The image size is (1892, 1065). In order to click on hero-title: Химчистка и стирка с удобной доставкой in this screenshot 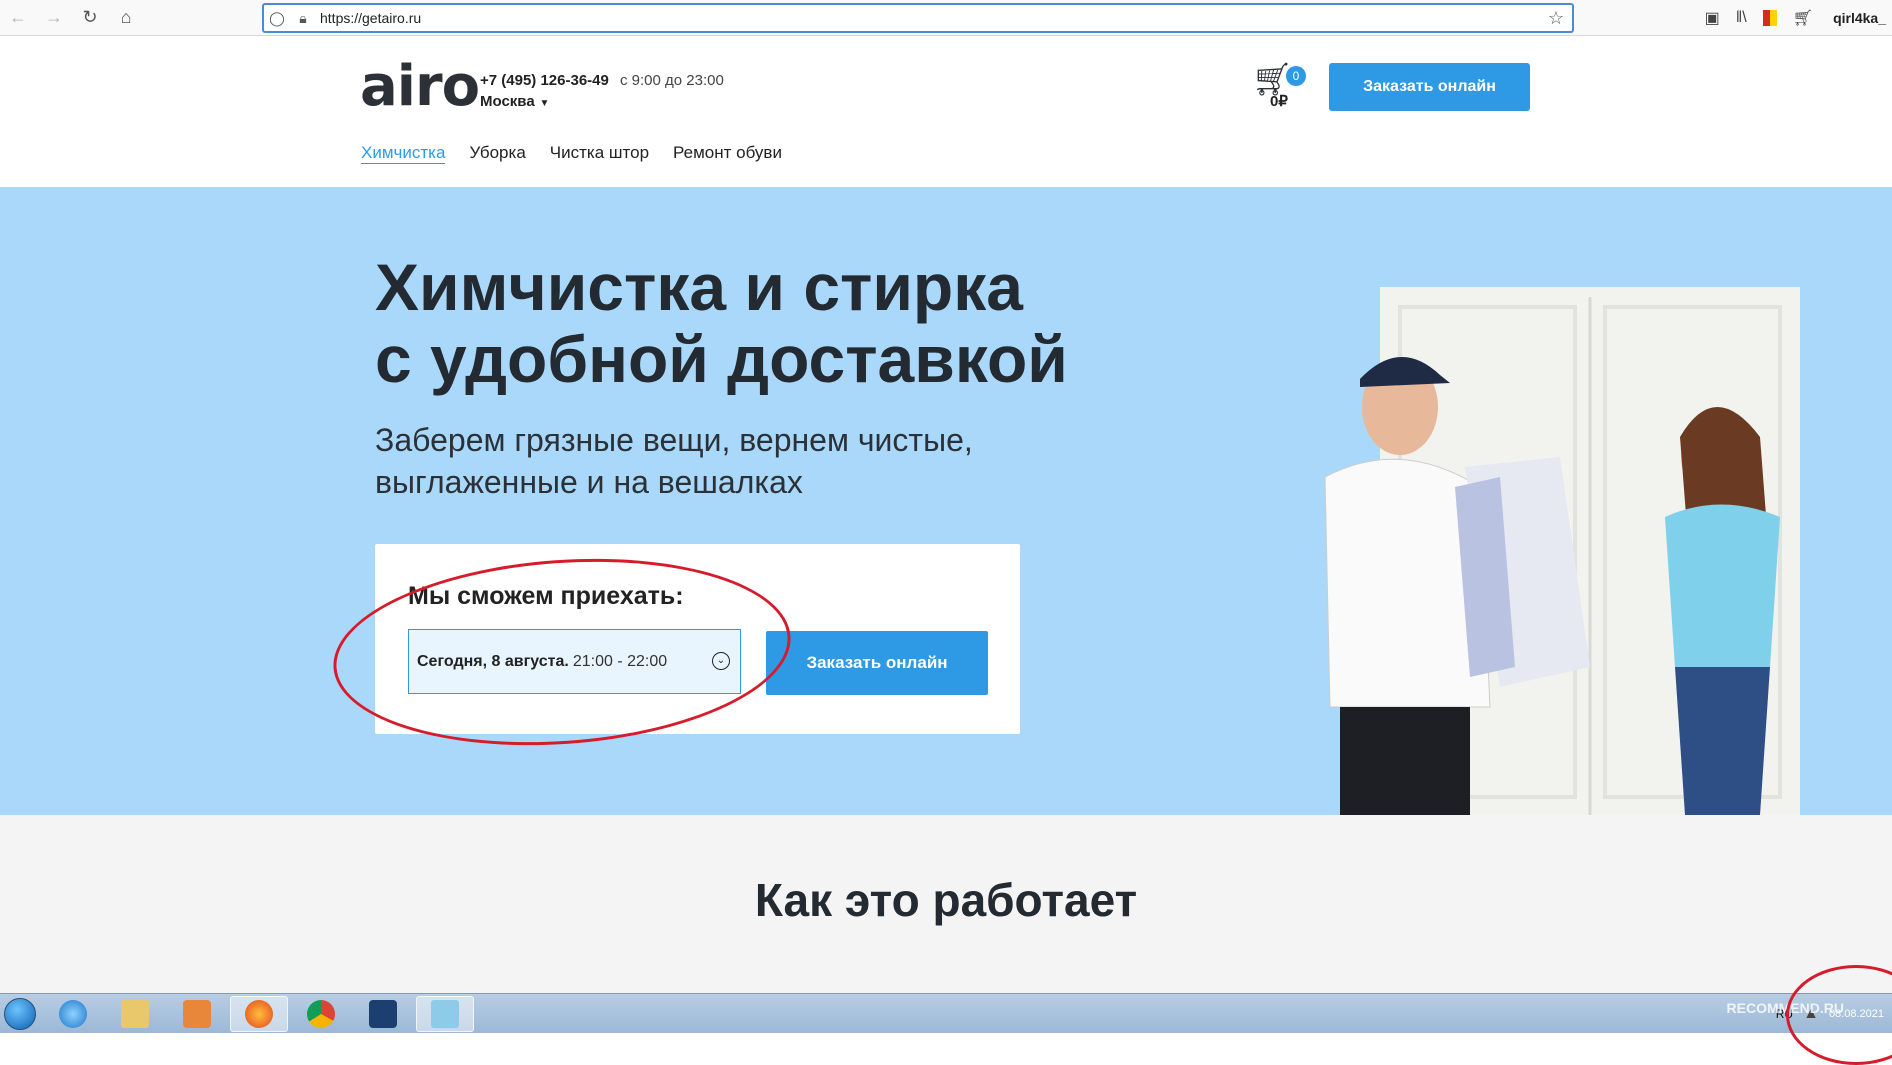, I will do `click(721, 323)`.